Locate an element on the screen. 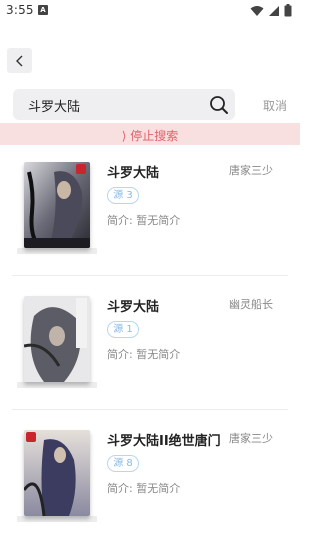  source-badge: 源 3 is located at coordinates (123, 195).